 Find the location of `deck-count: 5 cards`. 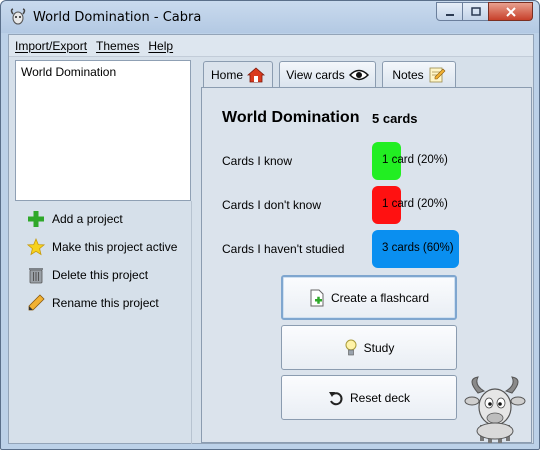

deck-count: 5 cards is located at coordinates (395, 118).